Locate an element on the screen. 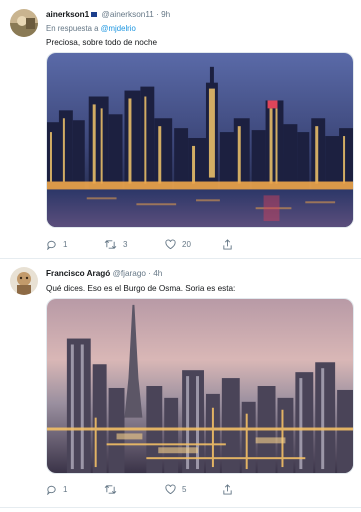 This screenshot has height=512, width=361. tweet-header: ainerkson1 @ainerkson11 · 9h is located at coordinates (108, 14).